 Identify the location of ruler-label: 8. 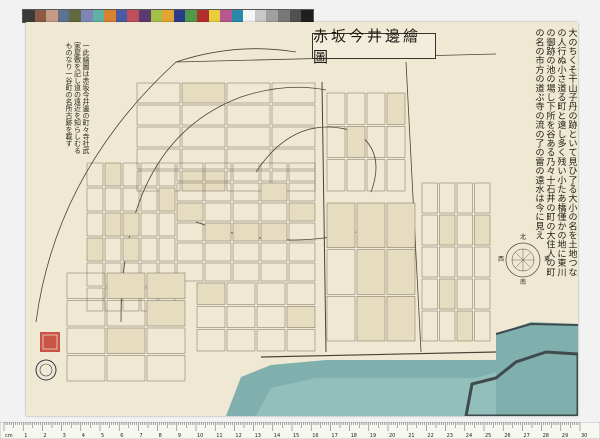
(160, 436).